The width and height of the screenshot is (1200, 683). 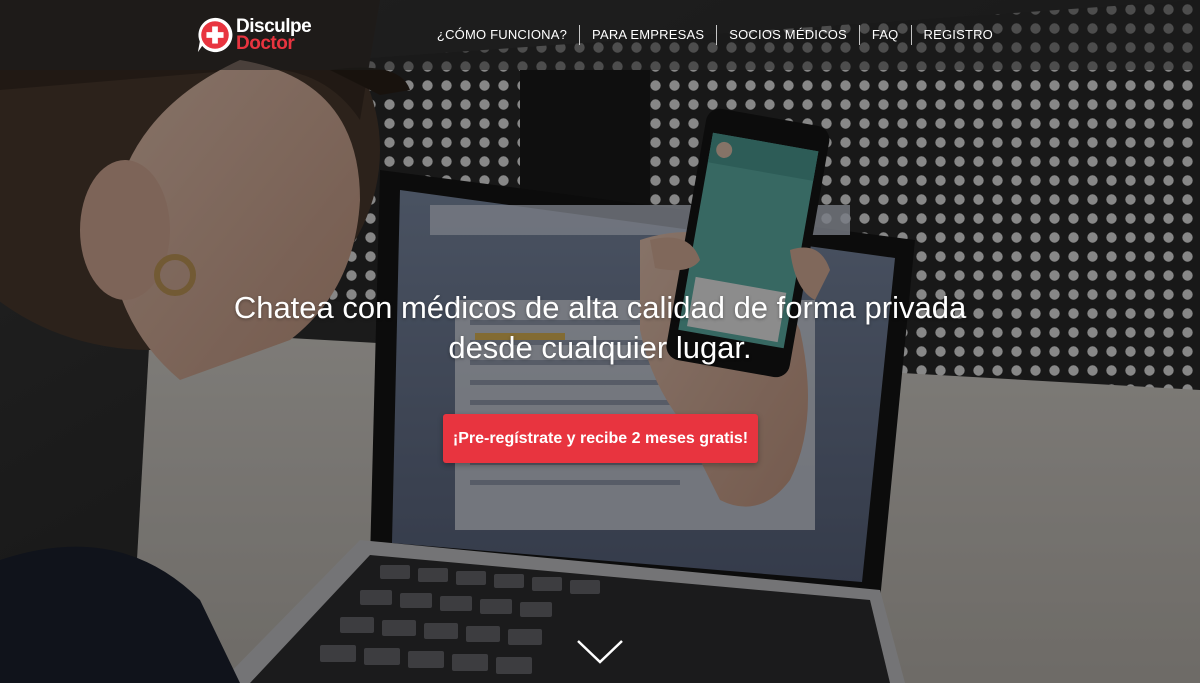 I want to click on chevron-down-icon, so click(x=600, y=652).